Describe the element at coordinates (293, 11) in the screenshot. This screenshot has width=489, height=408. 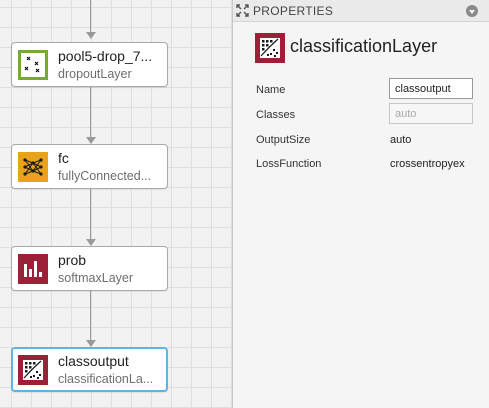
I see `properties-title: PROPERTIES` at that location.